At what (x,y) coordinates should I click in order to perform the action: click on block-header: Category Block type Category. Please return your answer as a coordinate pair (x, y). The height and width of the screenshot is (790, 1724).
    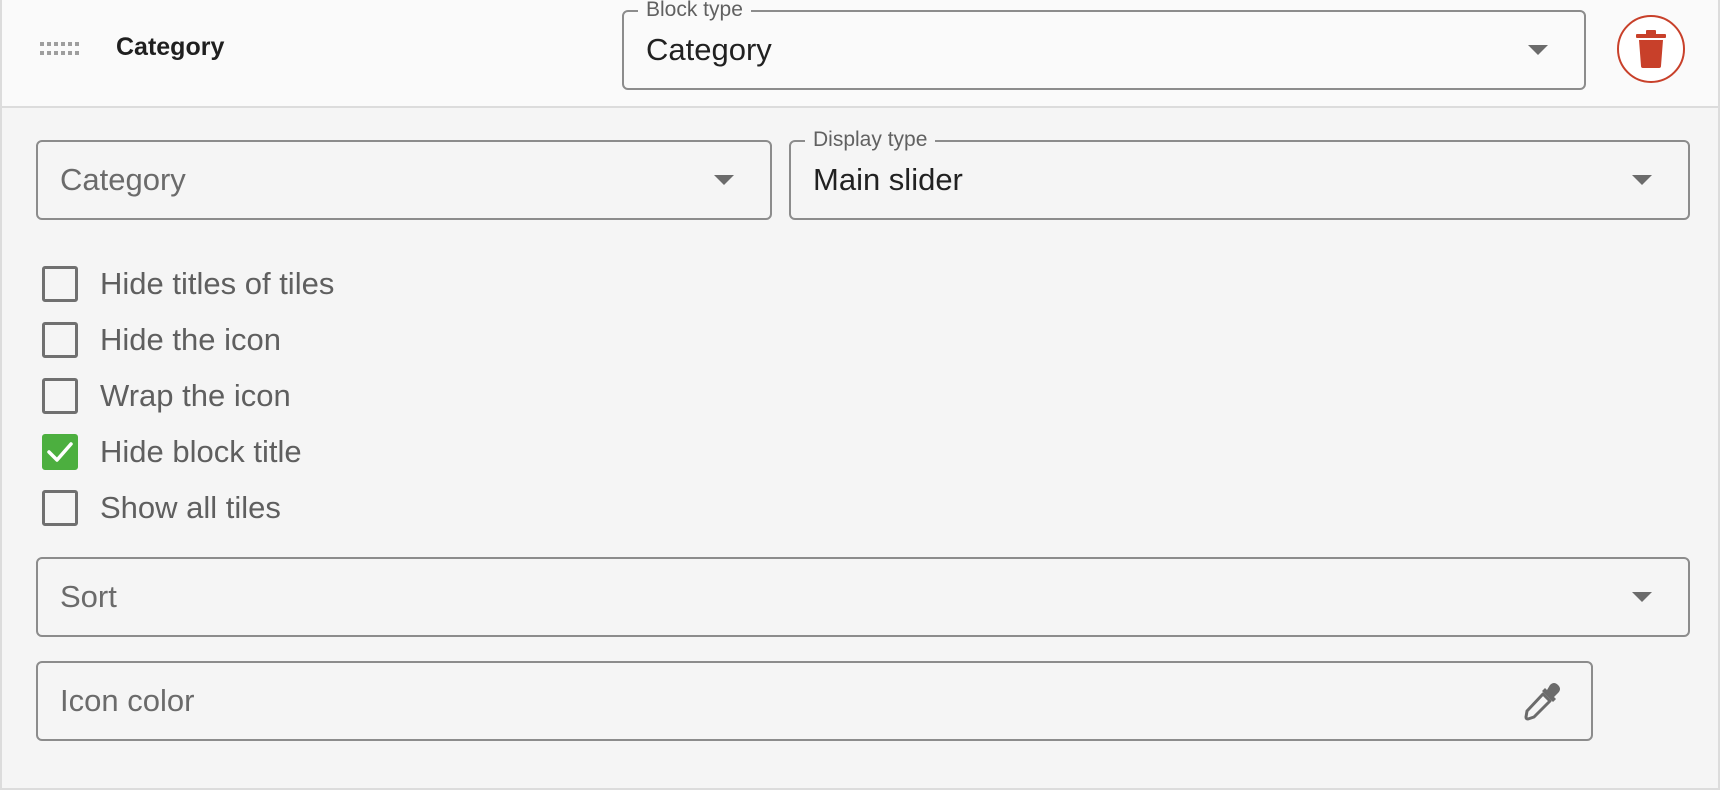
    Looking at the image, I should click on (860, 54).